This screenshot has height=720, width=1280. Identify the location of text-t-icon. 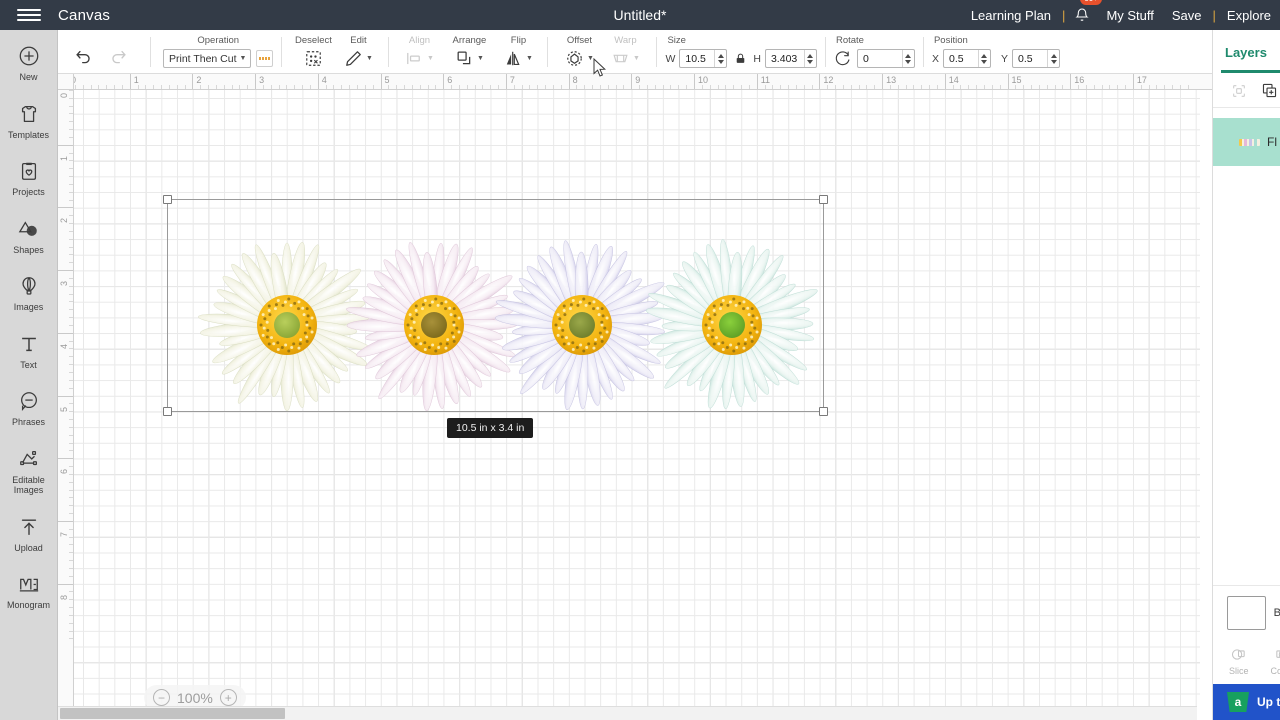
(29, 344).